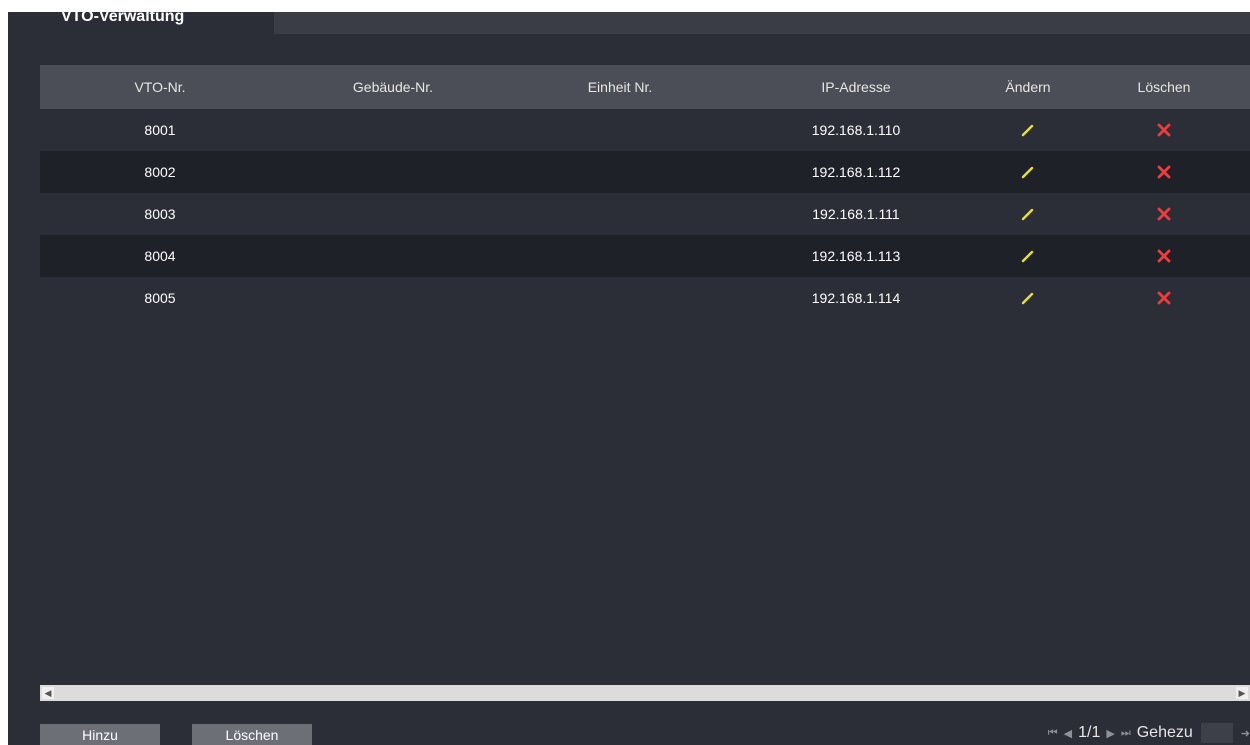 Image resolution: width=1250 pixels, height=745 pixels. Describe the element at coordinates (1110, 733) in the screenshot. I see `next-page-icon: ▶` at that location.